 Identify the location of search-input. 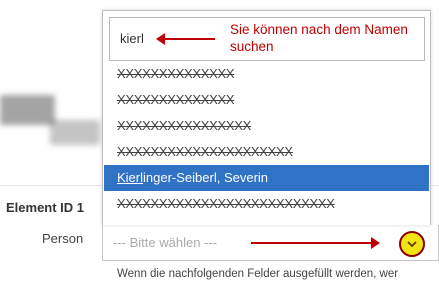
(140, 38).